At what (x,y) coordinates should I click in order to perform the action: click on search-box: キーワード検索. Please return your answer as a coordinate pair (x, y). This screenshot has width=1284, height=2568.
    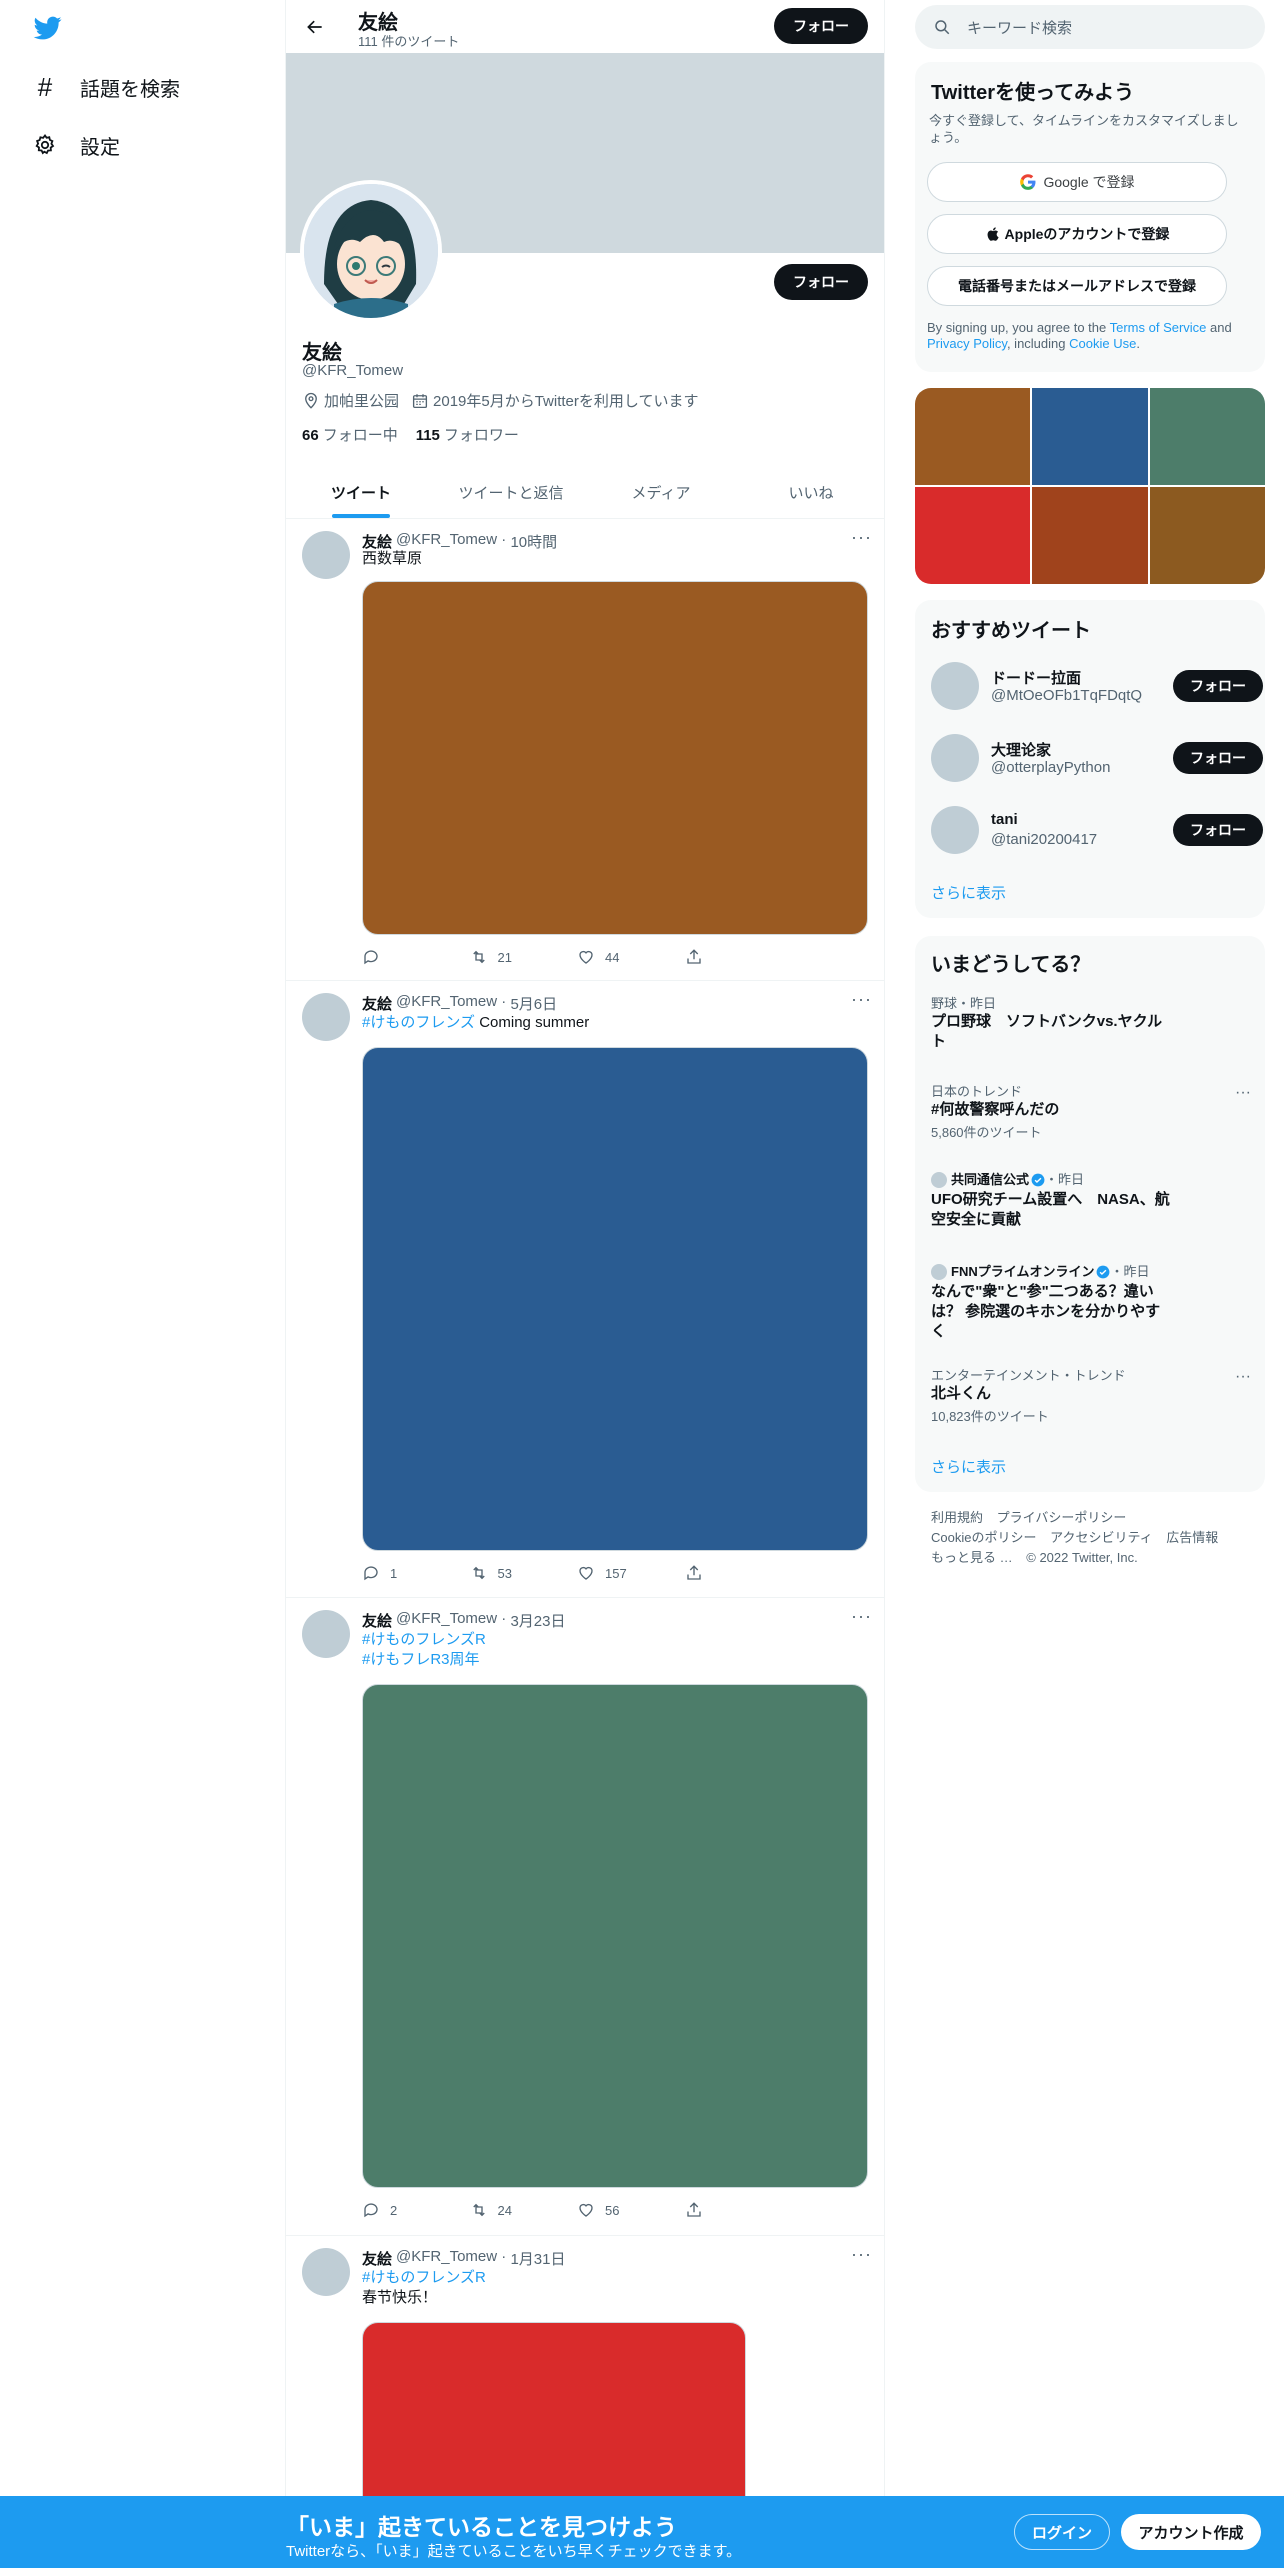
    Looking at the image, I should click on (1090, 27).